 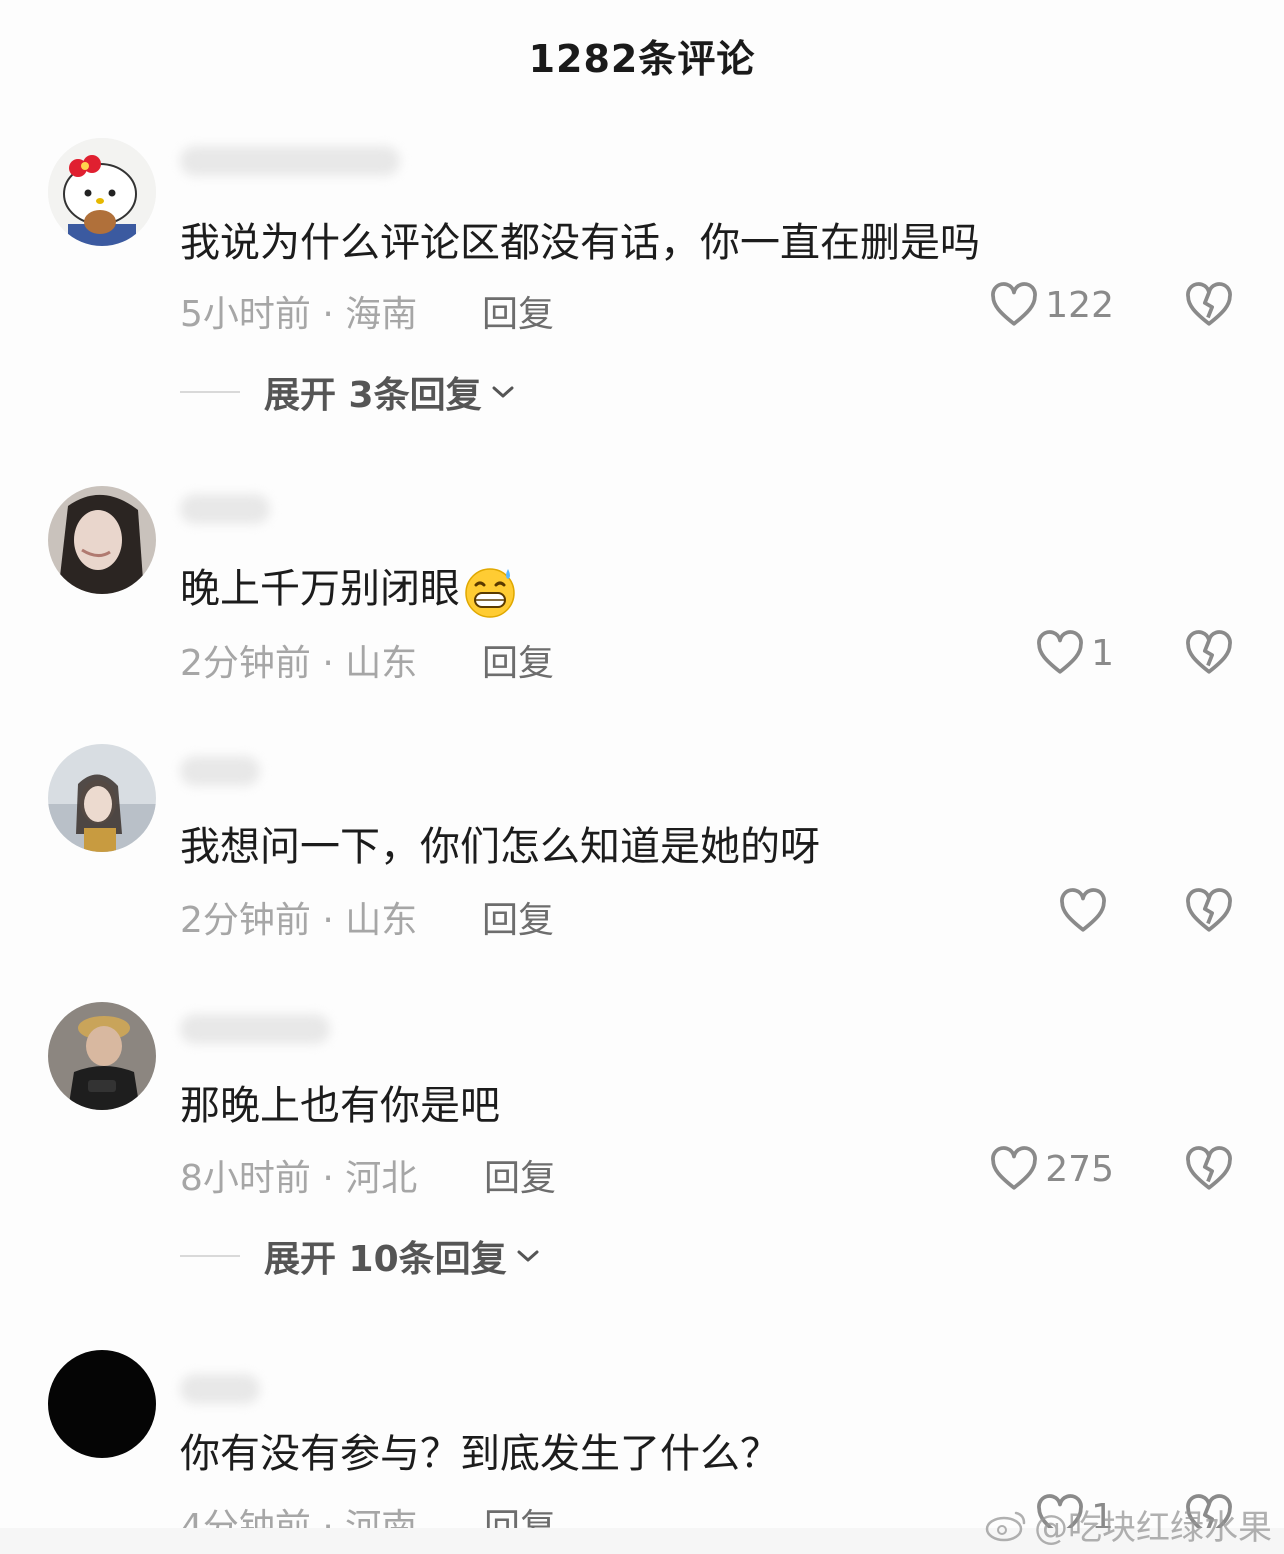 What do you see at coordinates (500, 847) in the screenshot?
I see `comment-text: 我想问一下，你们怎么知道是她的呀` at bounding box center [500, 847].